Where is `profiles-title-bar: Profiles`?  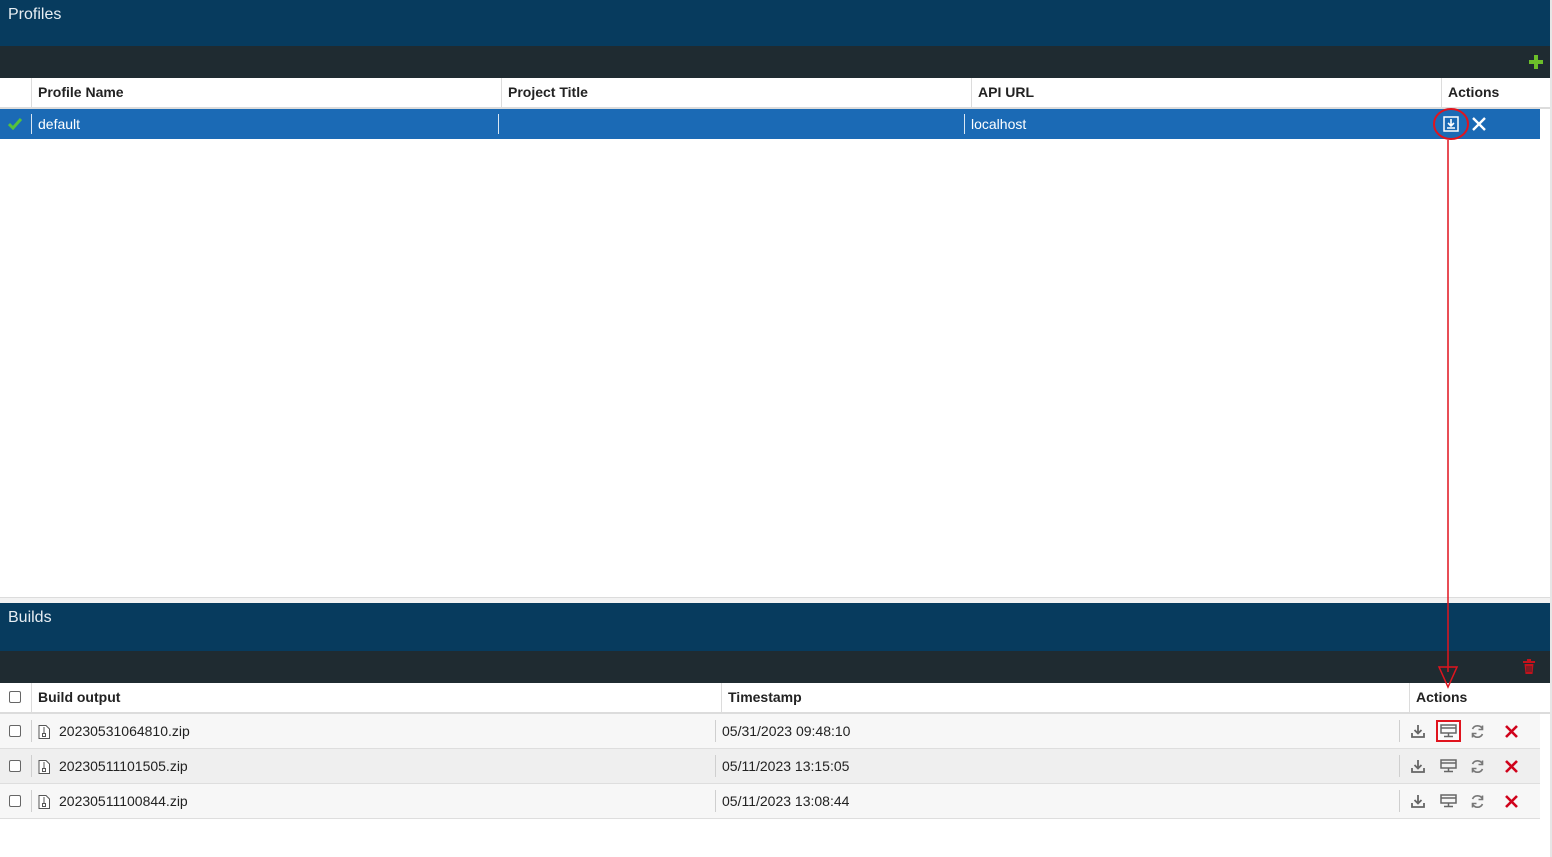
profiles-title-bar: Profiles is located at coordinates (775, 23).